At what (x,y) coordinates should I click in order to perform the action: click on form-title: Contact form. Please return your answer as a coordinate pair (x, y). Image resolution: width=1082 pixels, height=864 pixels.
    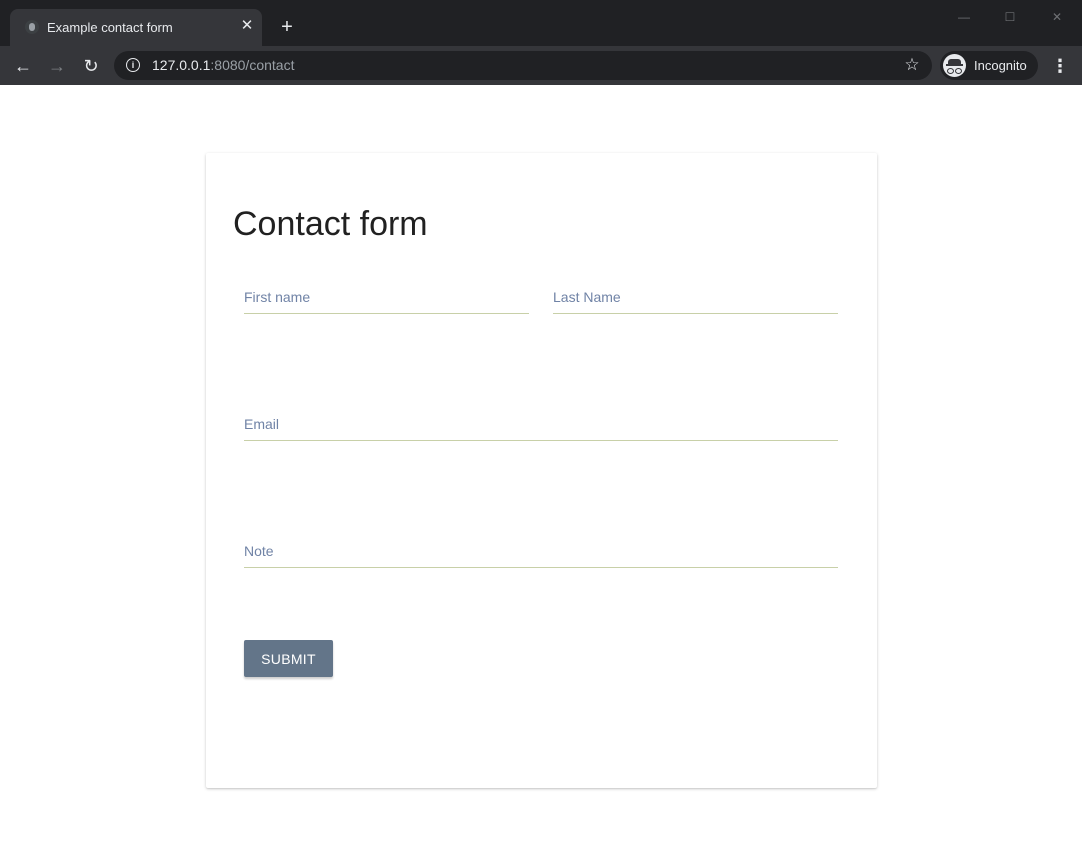
    Looking at the image, I should click on (330, 224).